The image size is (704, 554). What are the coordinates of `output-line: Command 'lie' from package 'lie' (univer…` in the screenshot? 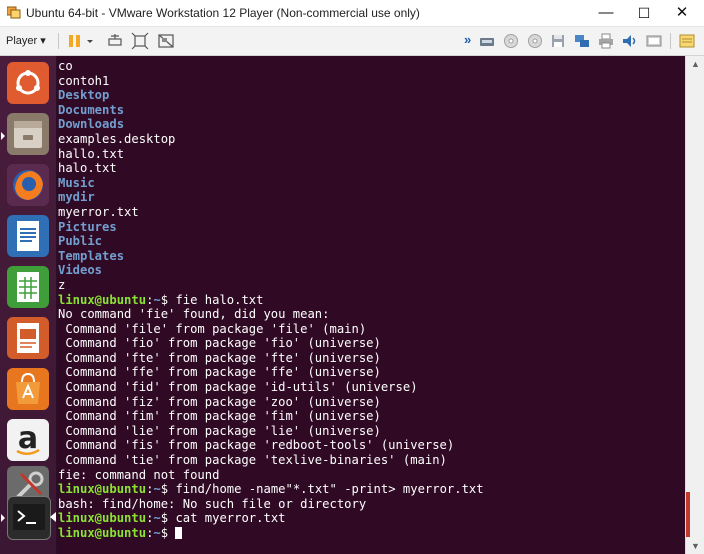 It's located at (219, 430).